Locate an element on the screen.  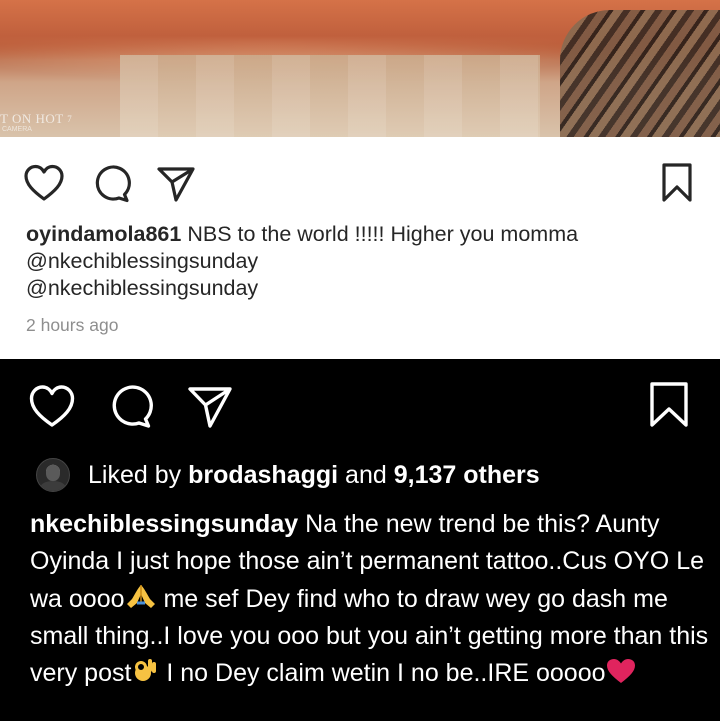
folded-hands-emoji is located at coordinates (140, 596).